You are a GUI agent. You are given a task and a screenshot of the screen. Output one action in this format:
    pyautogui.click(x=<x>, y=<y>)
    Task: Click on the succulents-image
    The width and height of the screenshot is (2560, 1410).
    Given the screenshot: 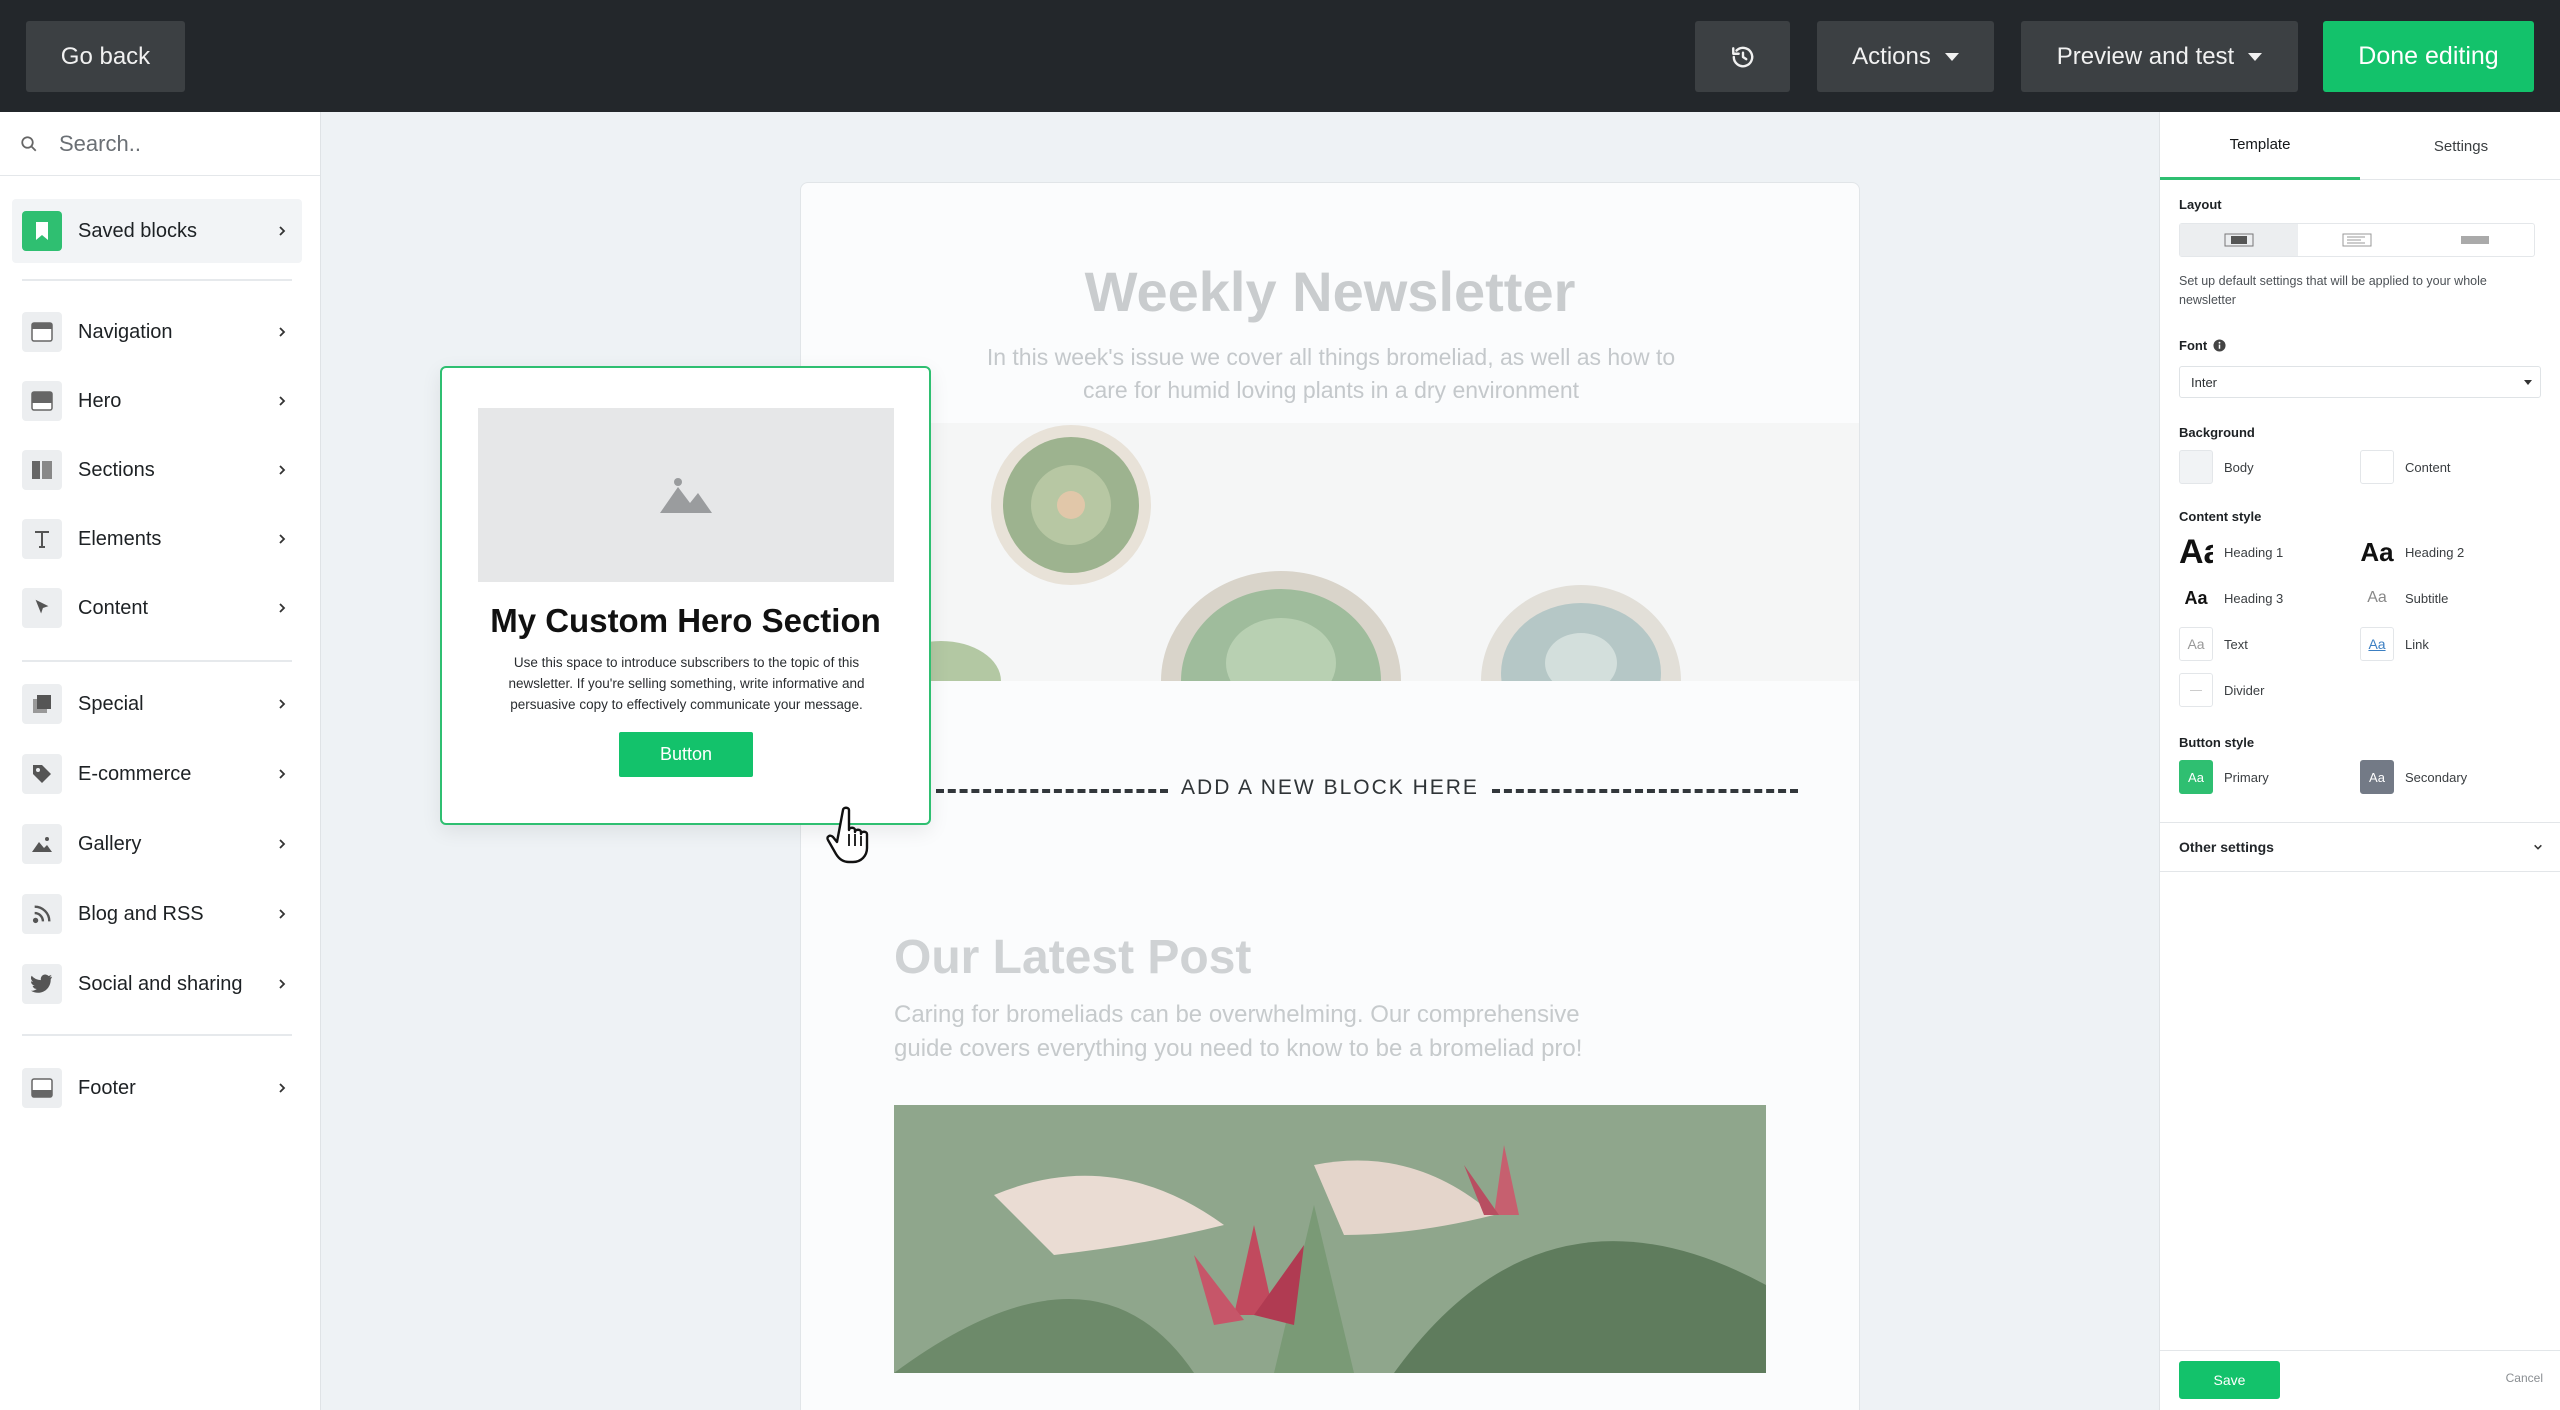 What is the action you would take?
    pyautogui.click(x=1330, y=607)
    